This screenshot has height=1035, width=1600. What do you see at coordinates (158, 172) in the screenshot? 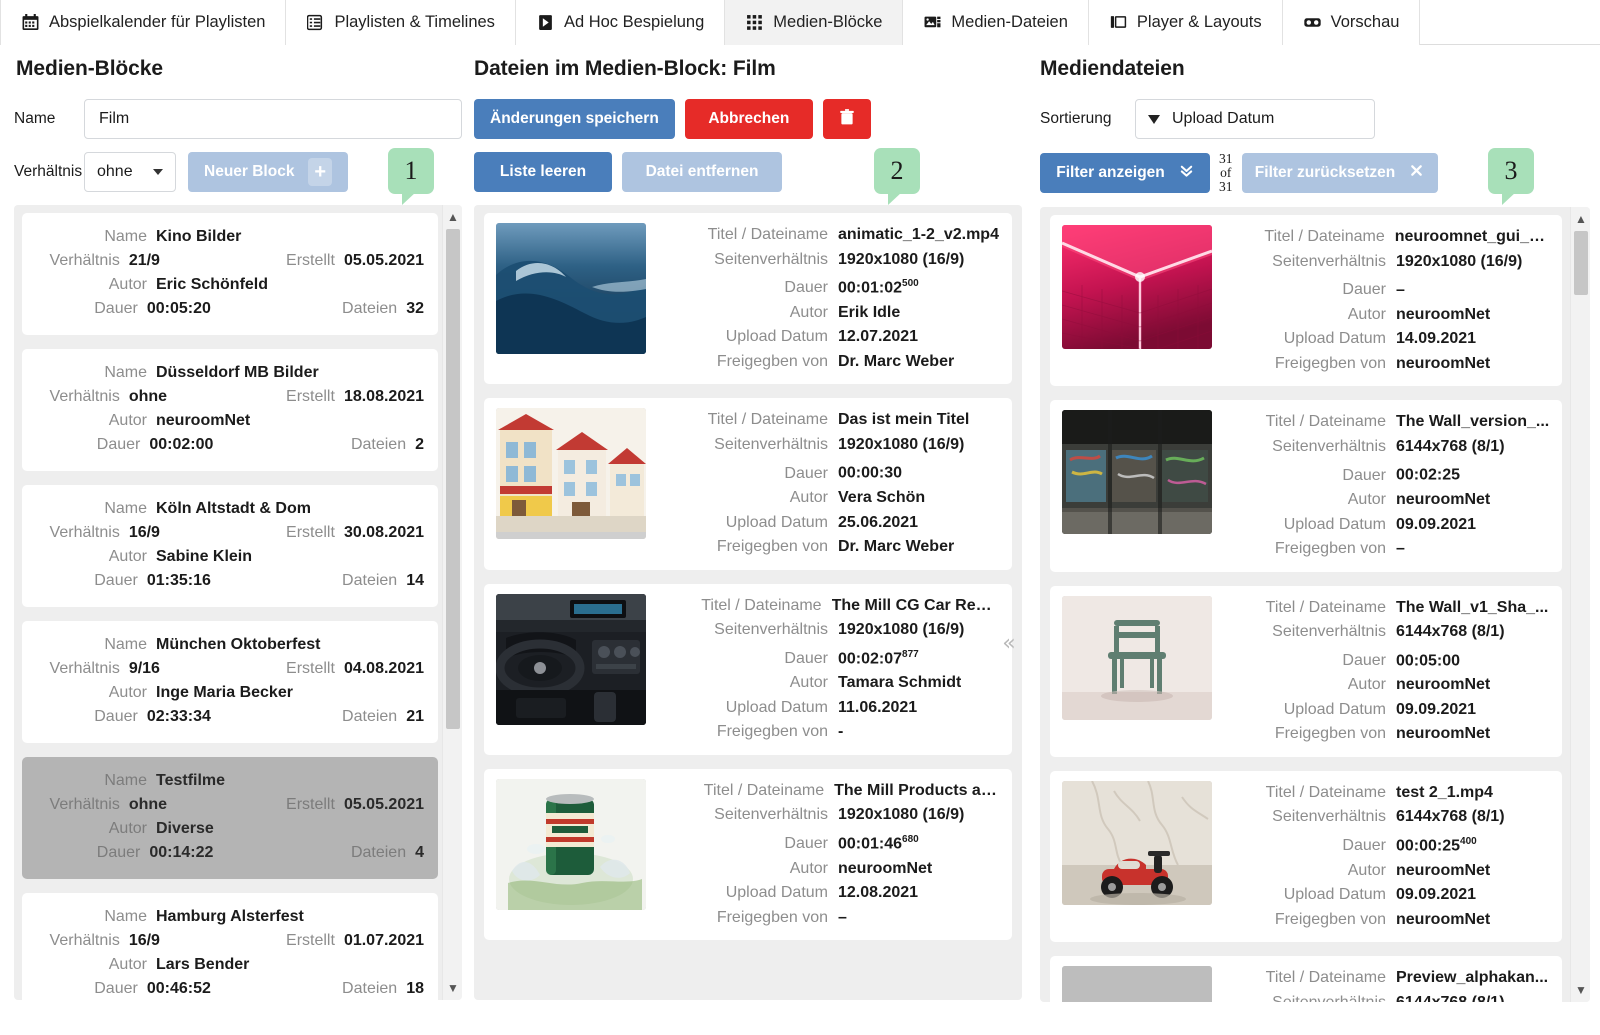
I see `chevron-down-icon` at bounding box center [158, 172].